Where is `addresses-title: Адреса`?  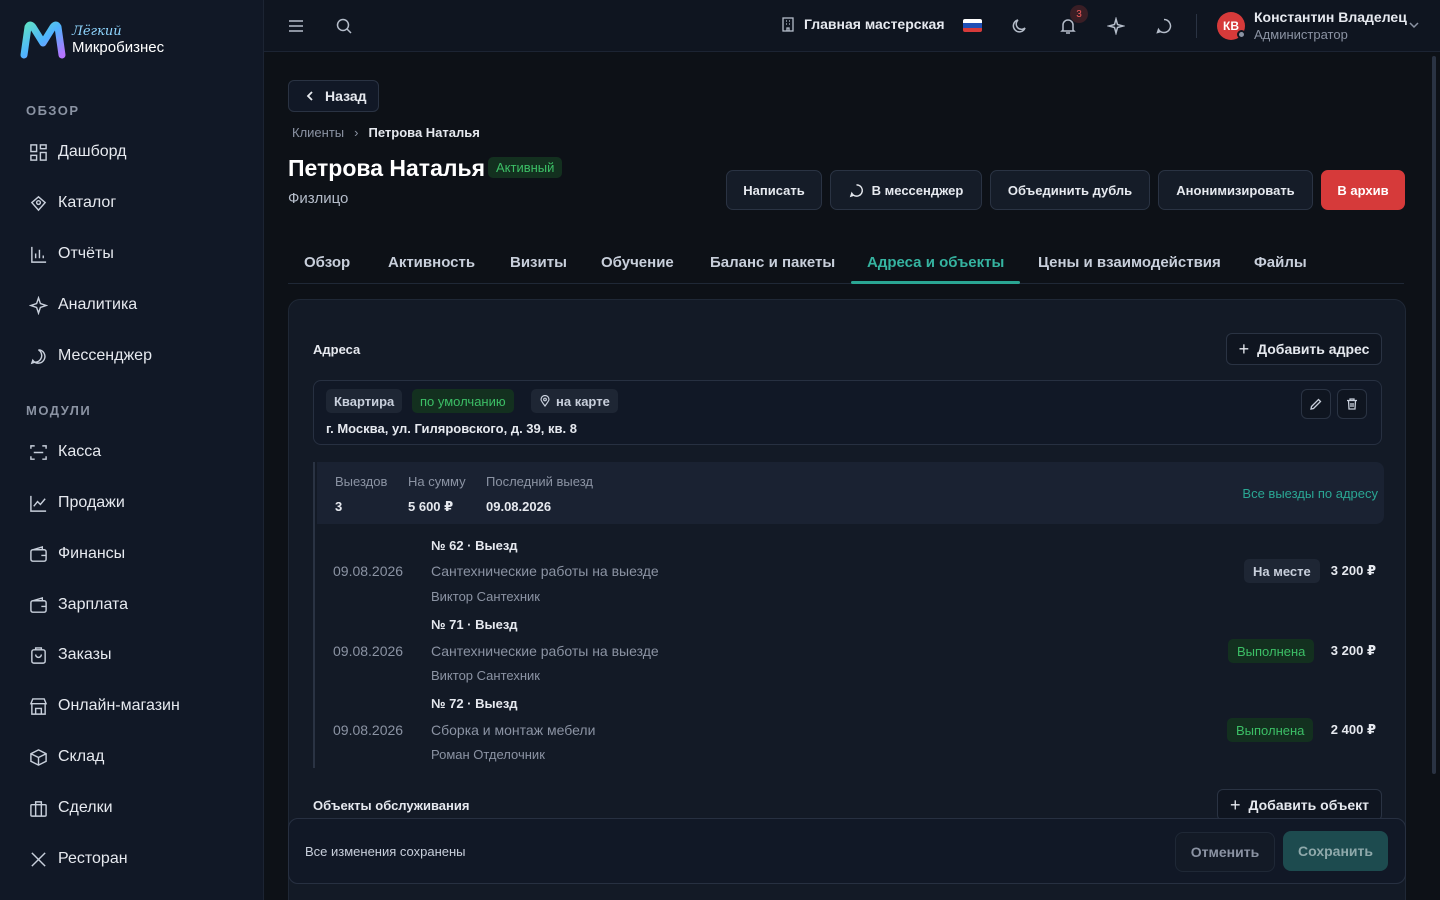
addresses-title: Адреса is located at coordinates (337, 349).